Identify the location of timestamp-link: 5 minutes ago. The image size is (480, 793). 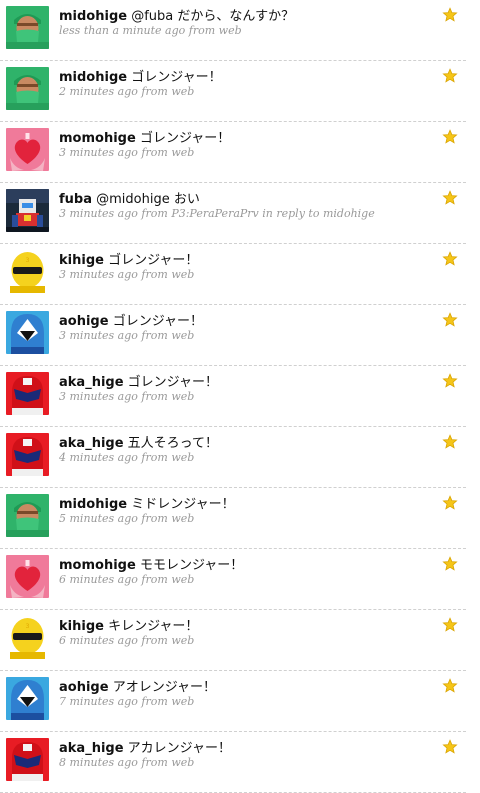
(98, 518).